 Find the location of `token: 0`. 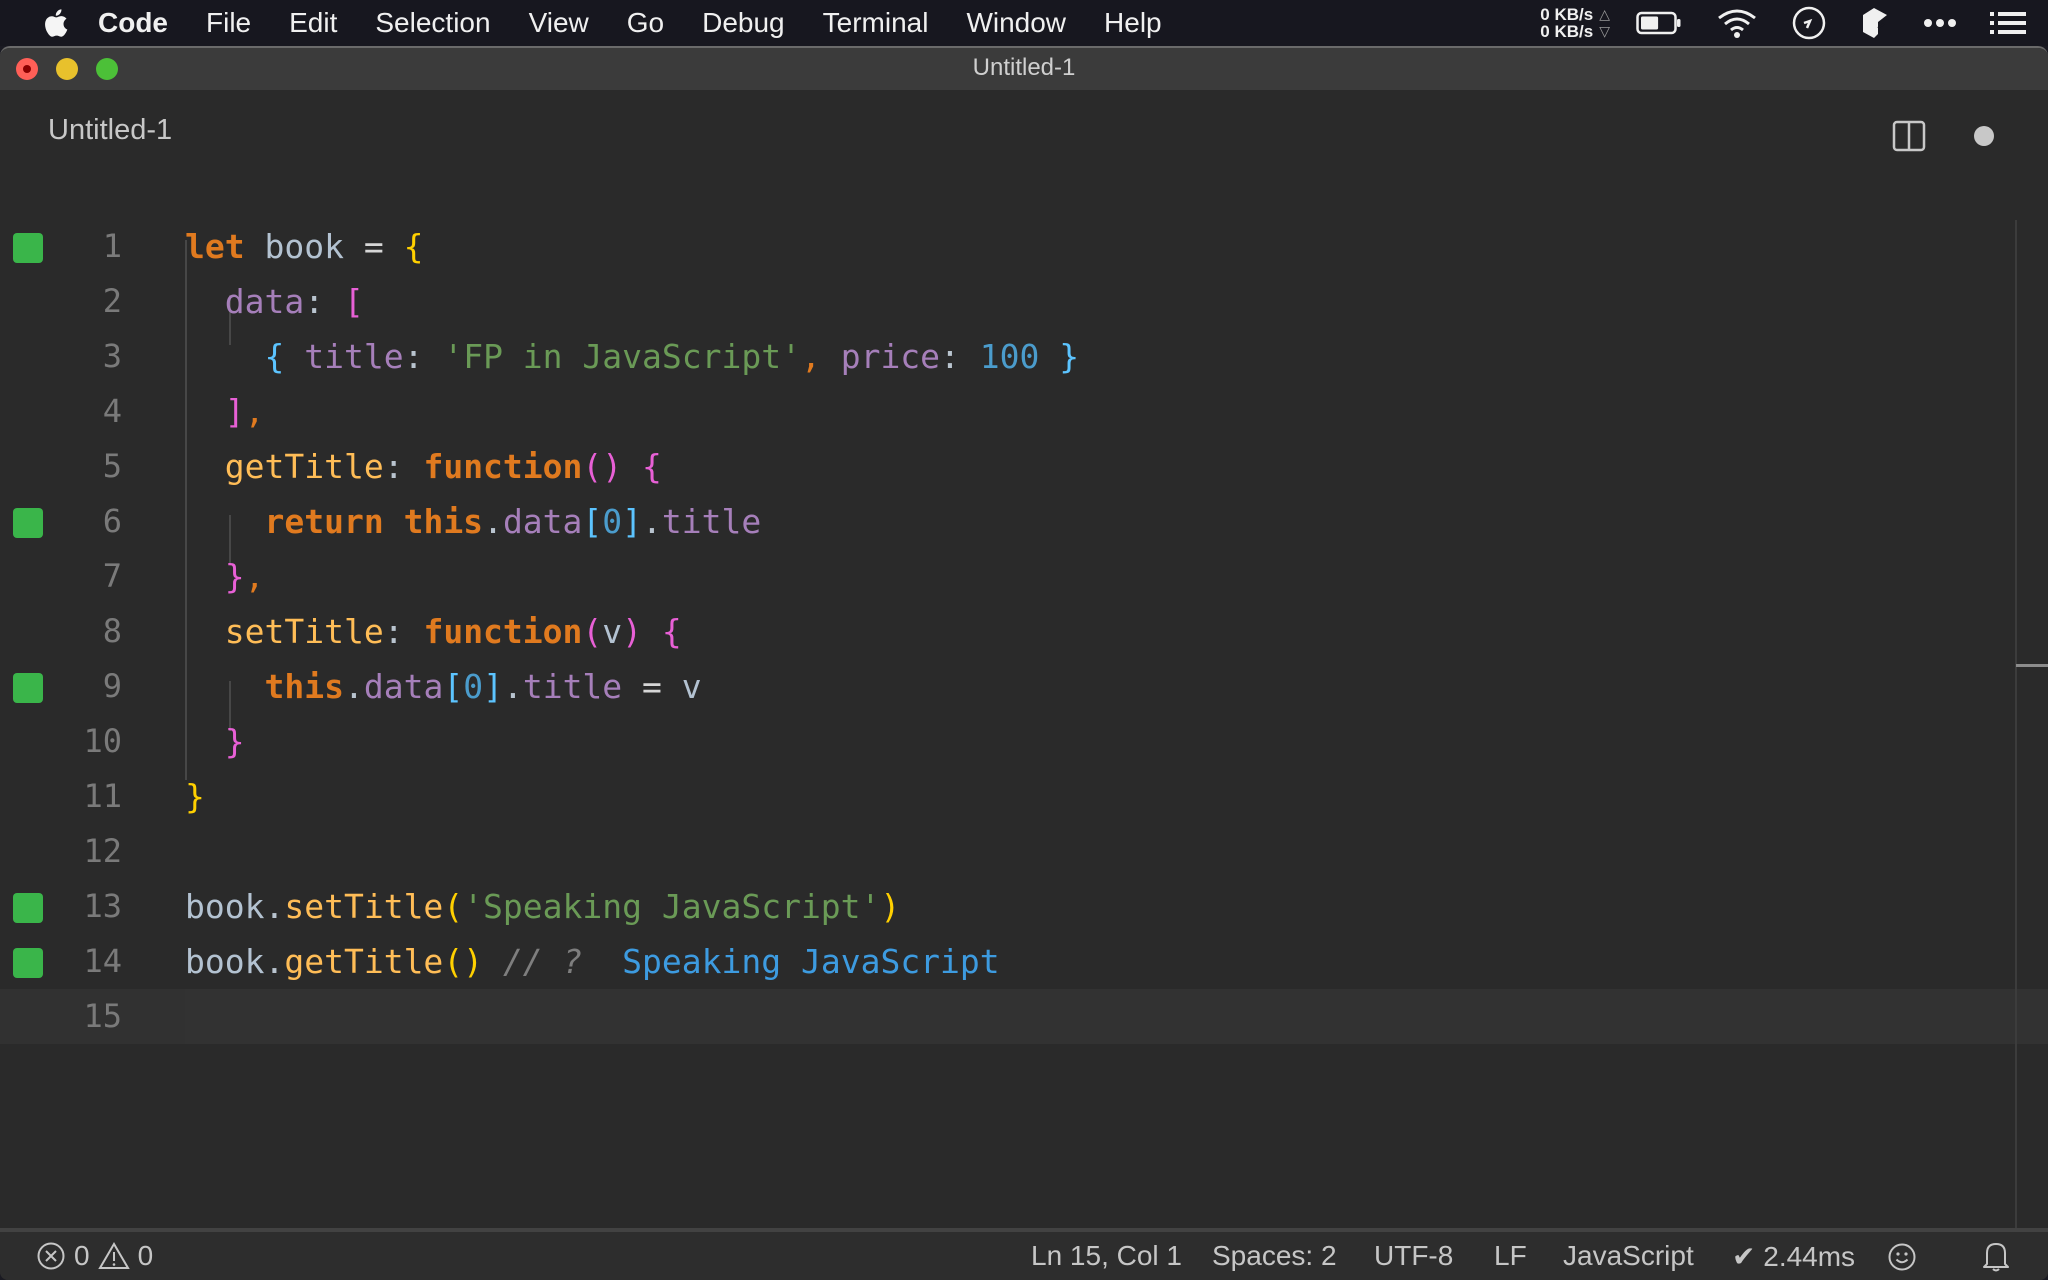

token: 0 is located at coordinates (473, 686).